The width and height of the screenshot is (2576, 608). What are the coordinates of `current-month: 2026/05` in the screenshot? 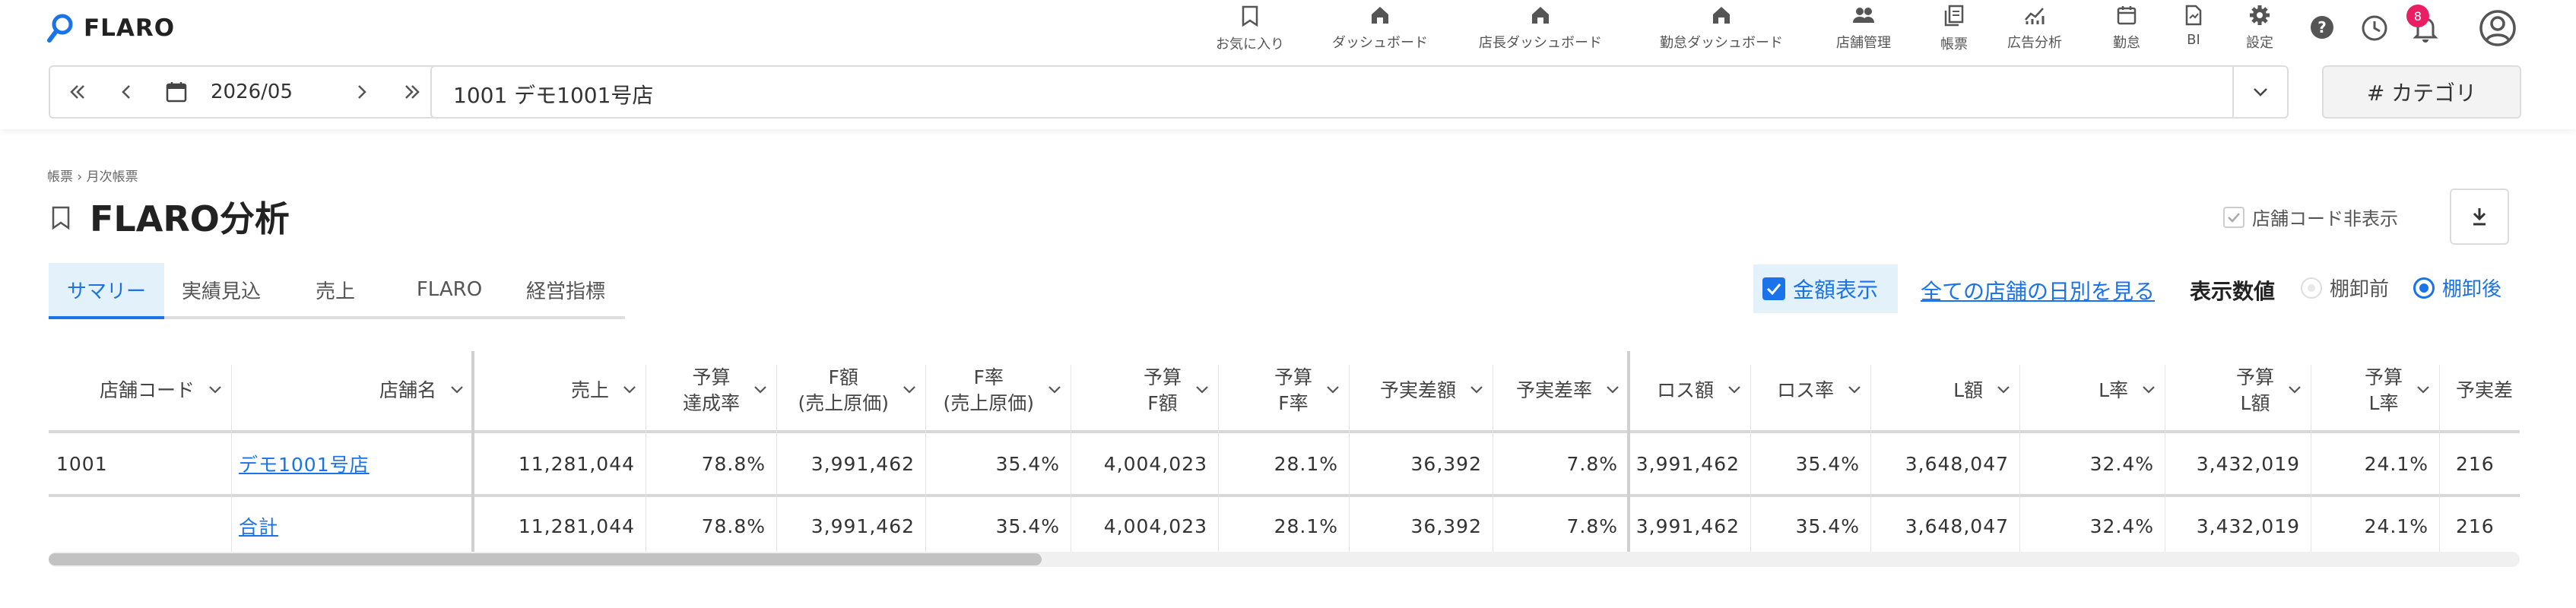 It's located at (252, 92).